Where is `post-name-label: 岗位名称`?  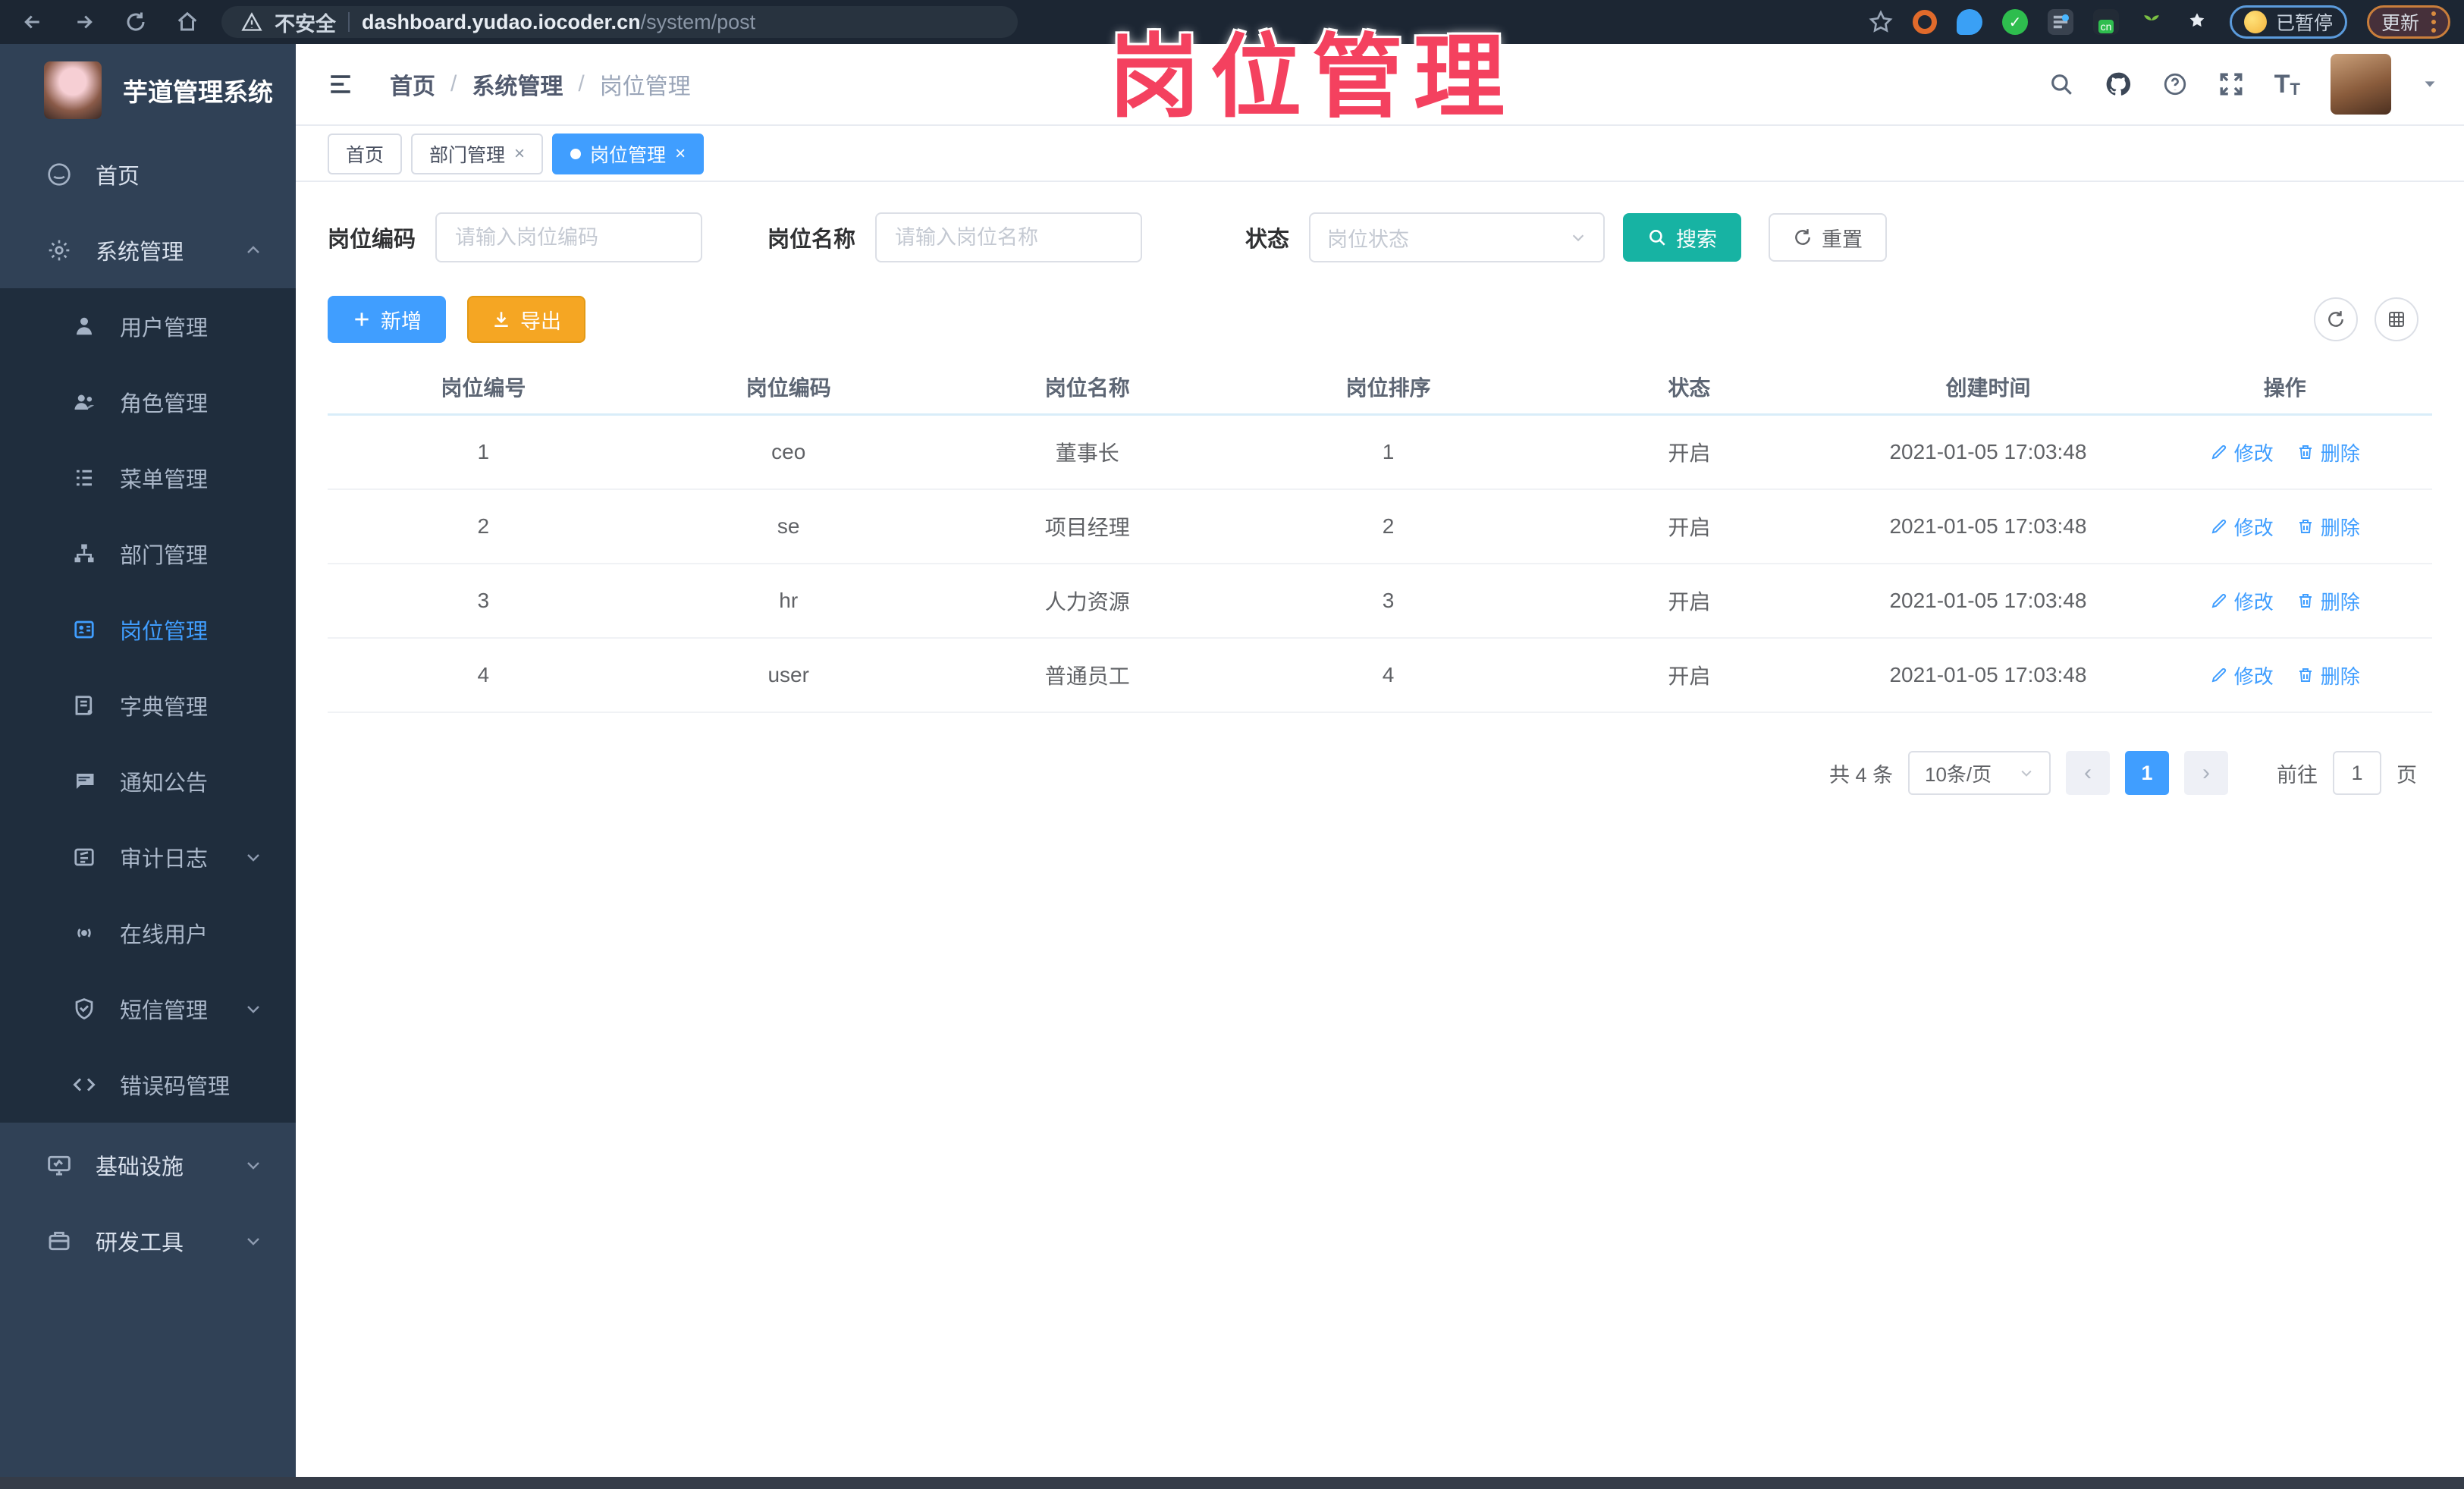 post-name-label: 岗位名称 is located at coordinates (811, 240).